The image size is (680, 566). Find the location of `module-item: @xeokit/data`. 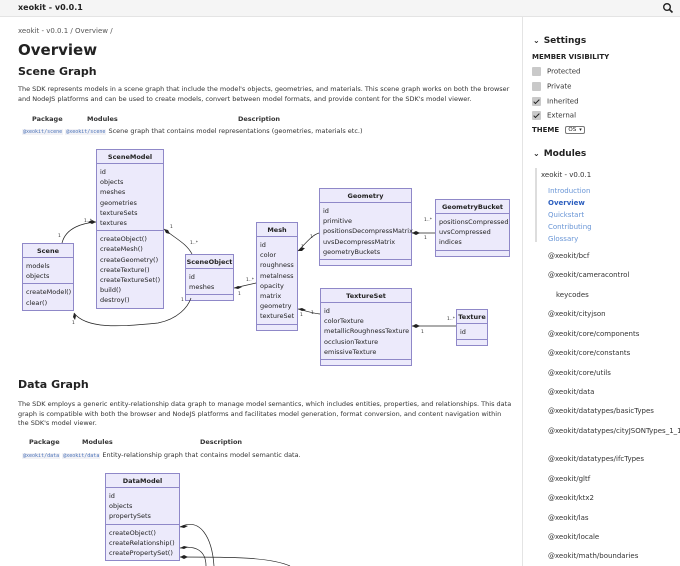

module-item: @xeokit/data is located at coordinates (571, 392).